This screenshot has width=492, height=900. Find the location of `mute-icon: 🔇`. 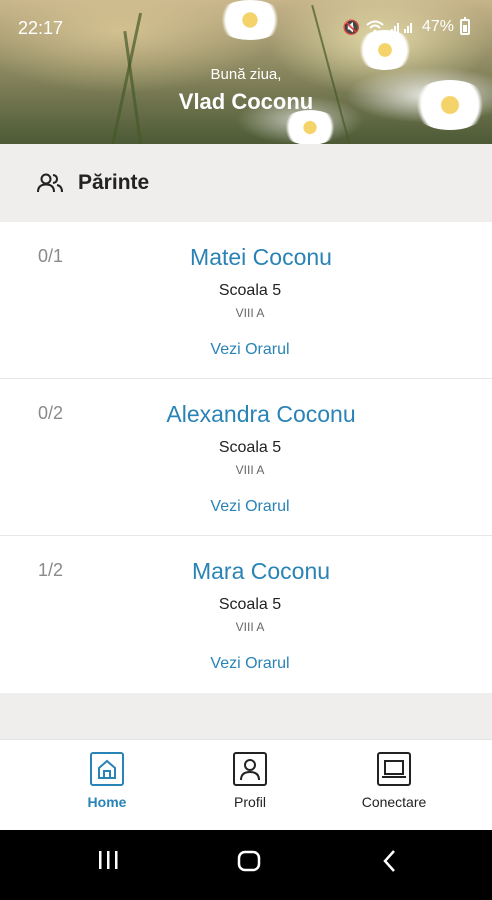

mute-icon: 🔇 is located at coordinates (351, 26).